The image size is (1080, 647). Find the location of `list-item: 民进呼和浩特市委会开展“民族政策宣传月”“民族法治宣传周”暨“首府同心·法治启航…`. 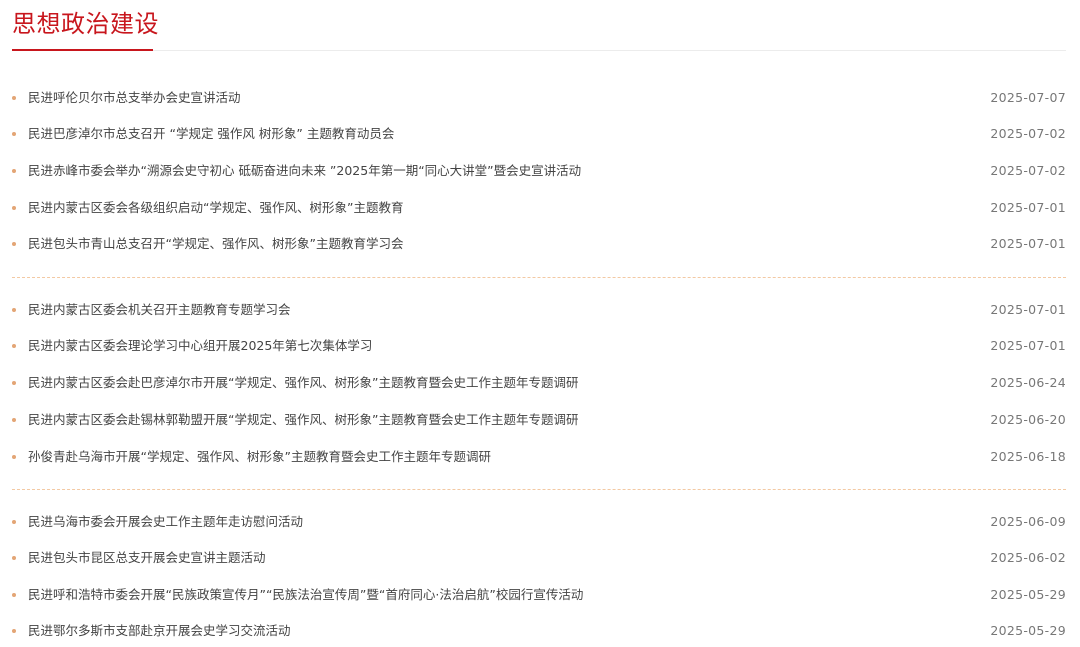

list-item: 民进呼和浩特市委会开展“民族政策宣传月”“民族法治宣传周”暨“首府同心·法治启航… is located at coordinates (539, 595).